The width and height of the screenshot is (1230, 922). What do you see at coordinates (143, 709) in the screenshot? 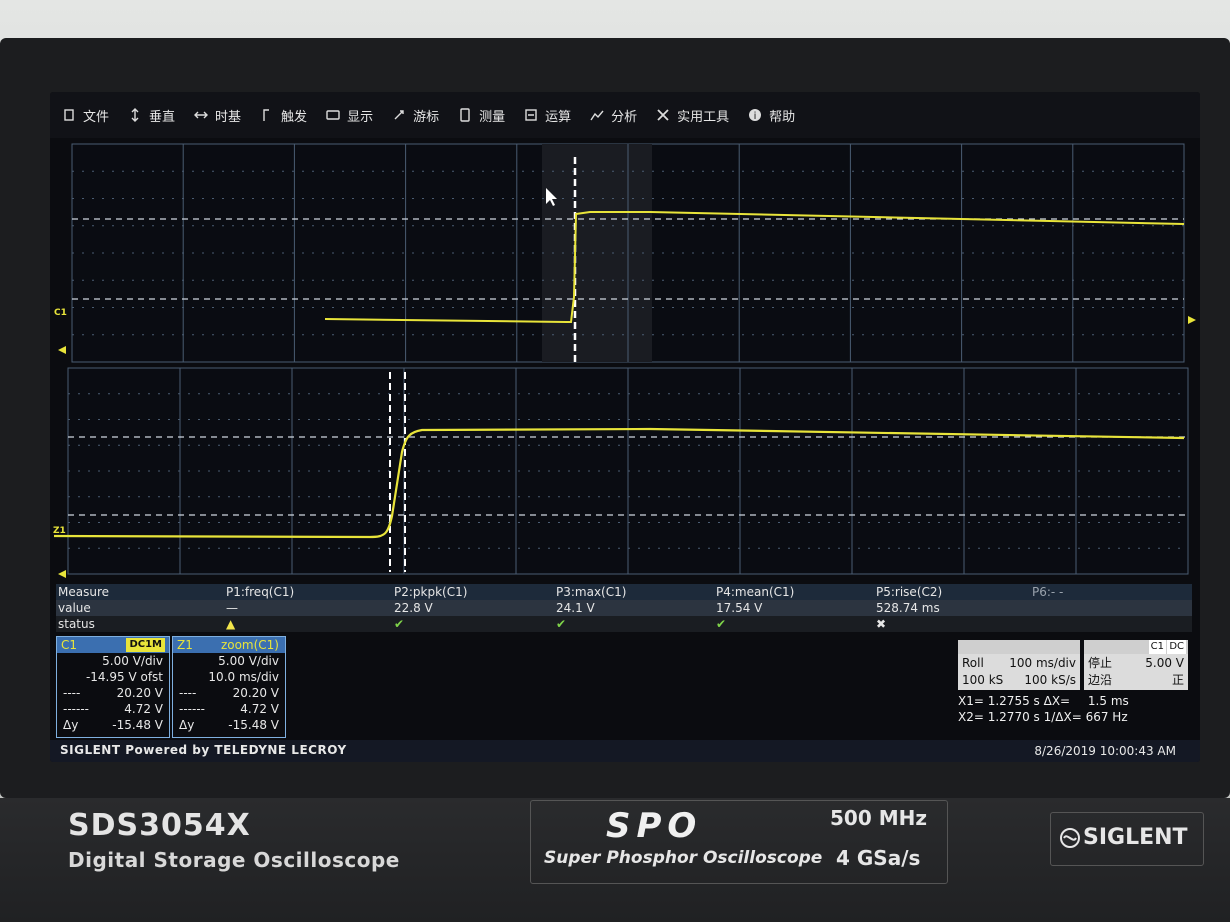
I see `channel1-y2: 4.72 V` at bounding box center [143, 709].